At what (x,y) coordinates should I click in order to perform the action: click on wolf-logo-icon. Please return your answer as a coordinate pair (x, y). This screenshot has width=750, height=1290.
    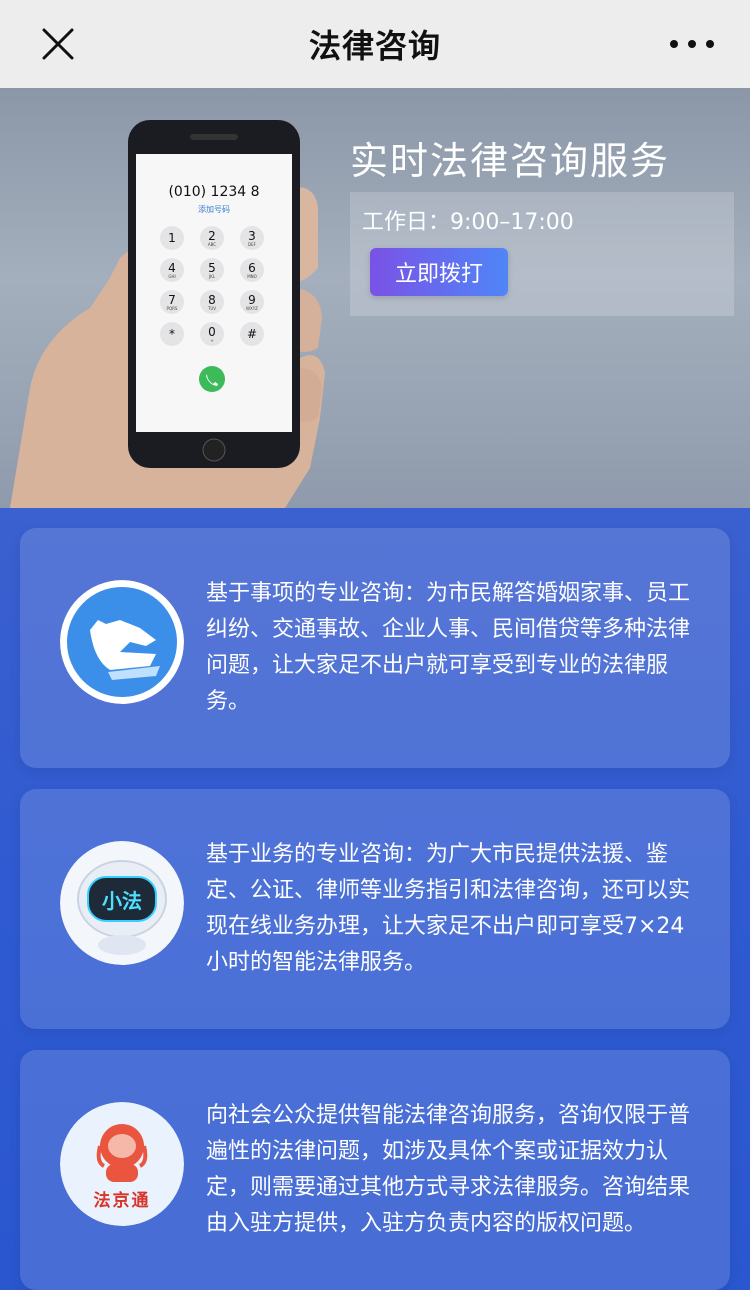
    Looking at the image, I should click on (122, 642).